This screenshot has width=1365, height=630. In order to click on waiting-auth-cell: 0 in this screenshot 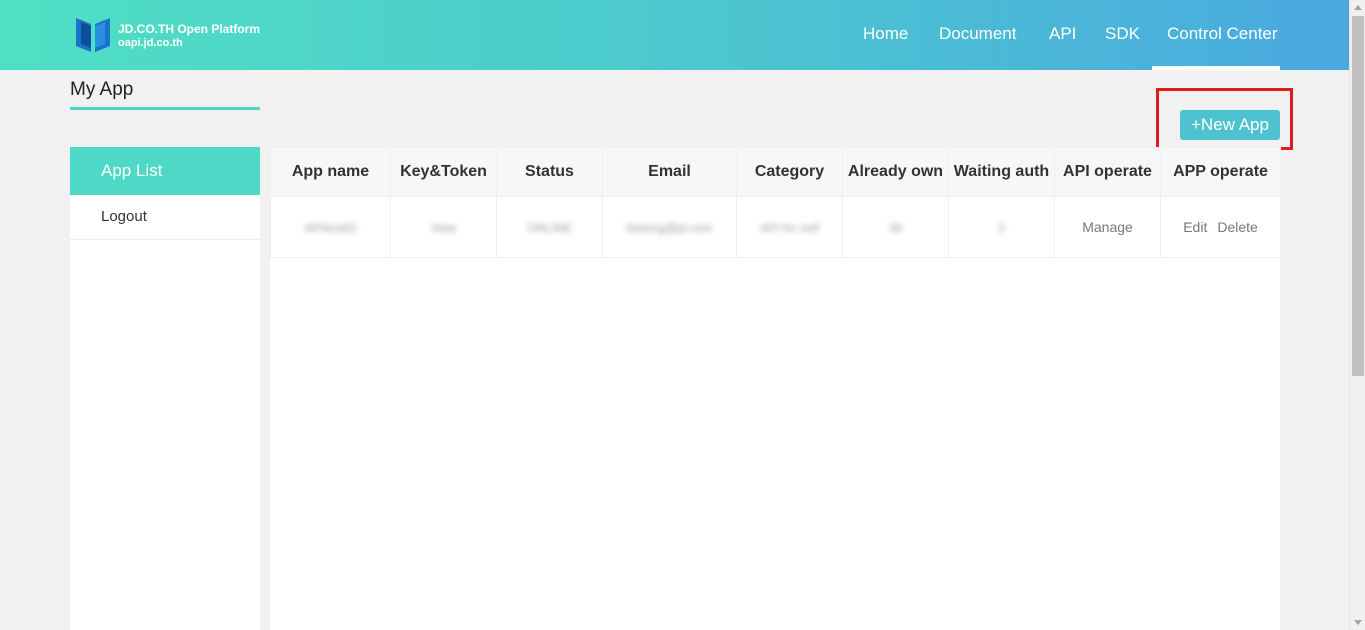, I will do `click(1001, 228)`.